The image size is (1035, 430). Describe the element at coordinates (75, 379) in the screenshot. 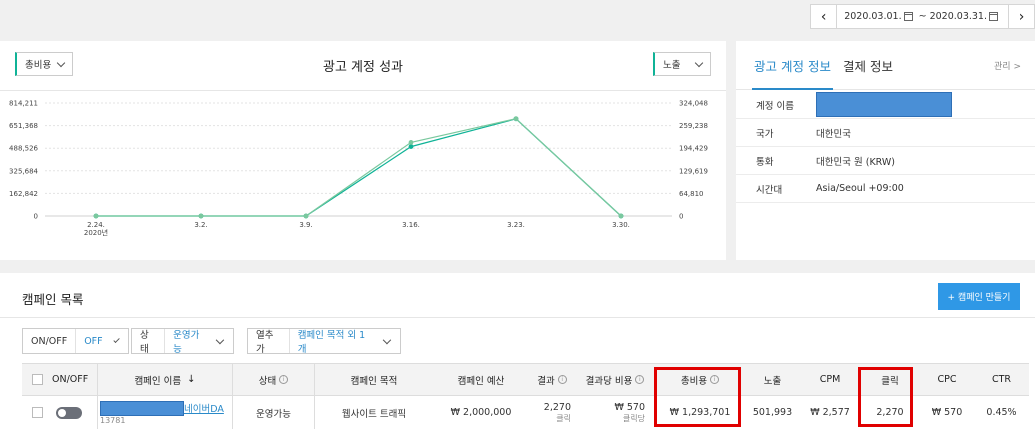

I see `header-onoff: ON/OFF` at that location.